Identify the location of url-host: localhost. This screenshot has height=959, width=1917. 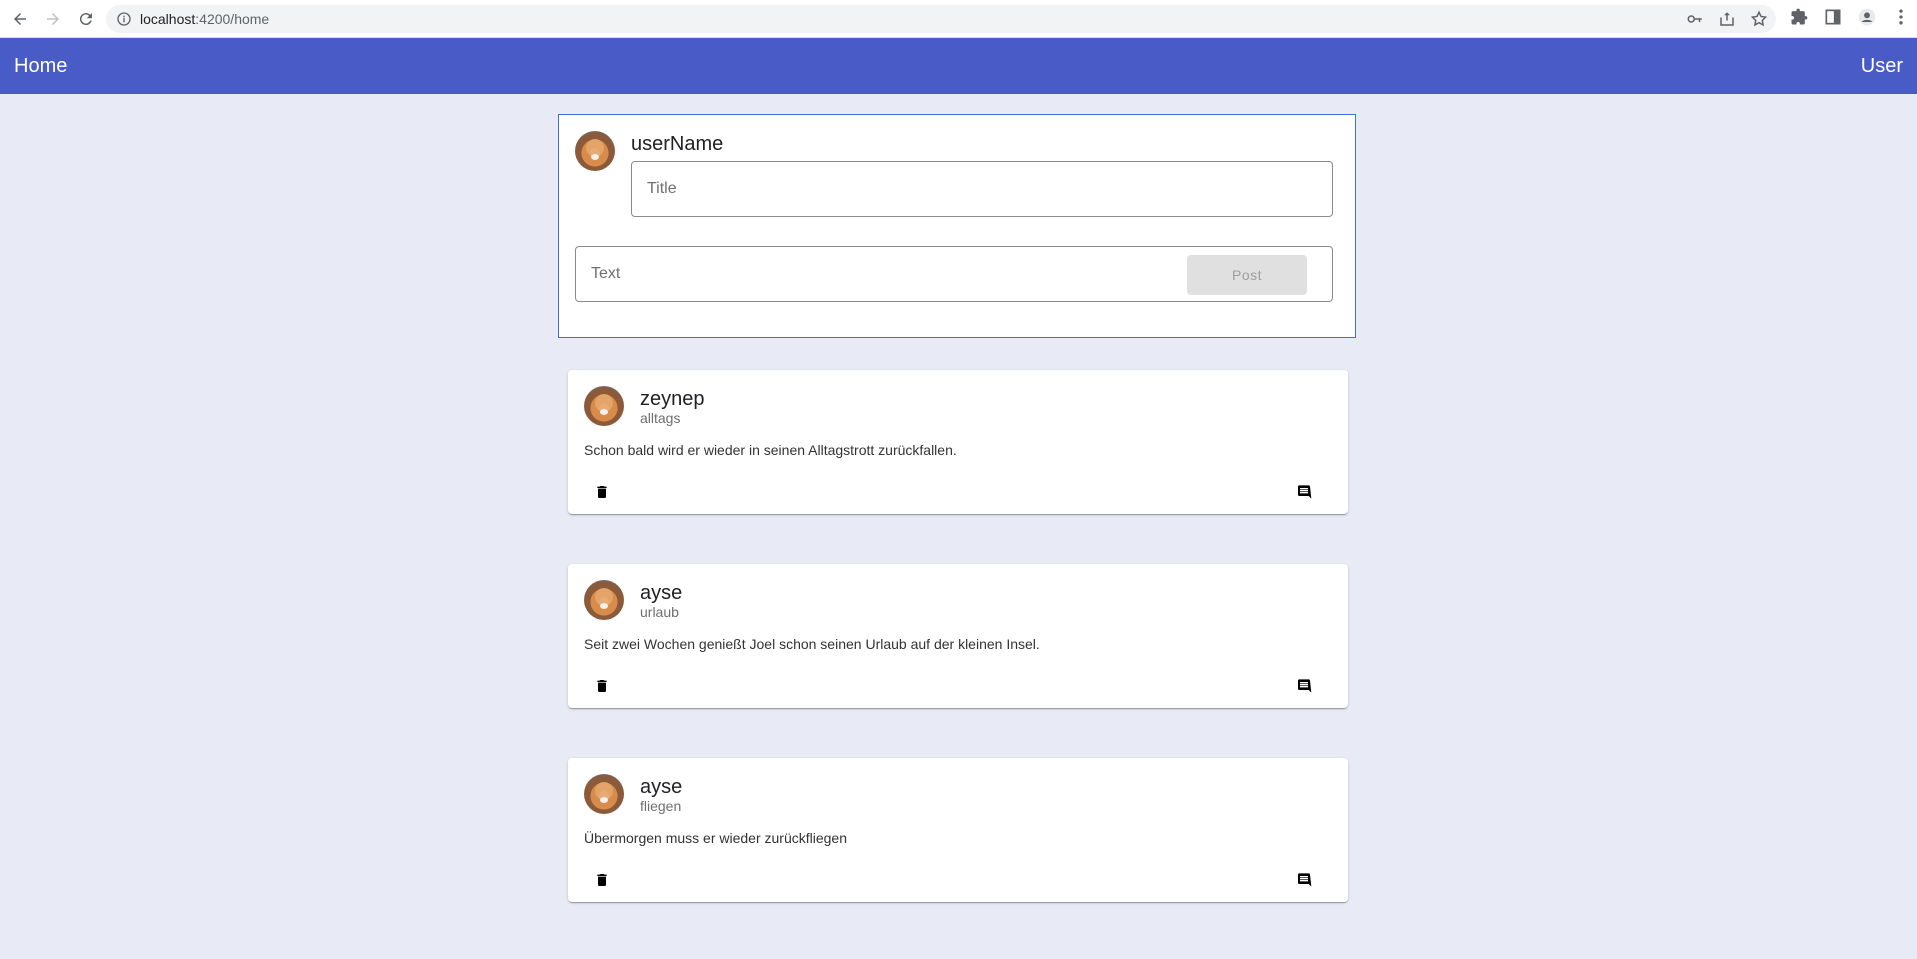
(168, 19).